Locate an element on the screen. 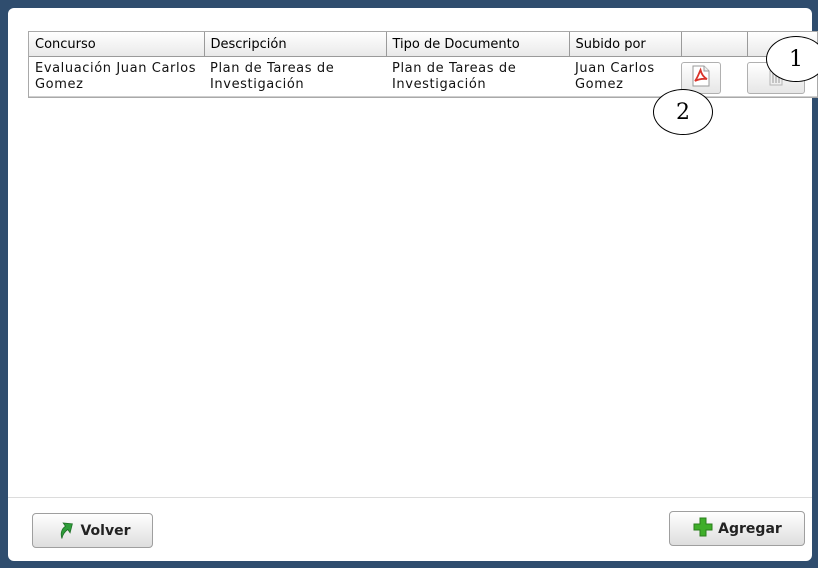  back-arrow-icon is located at coordinates (65, 531).